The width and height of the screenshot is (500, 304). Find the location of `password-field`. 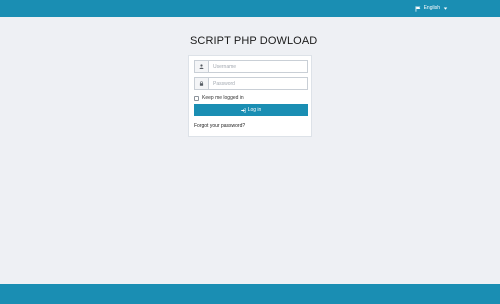

password-field is located at coordinates (251, 83).